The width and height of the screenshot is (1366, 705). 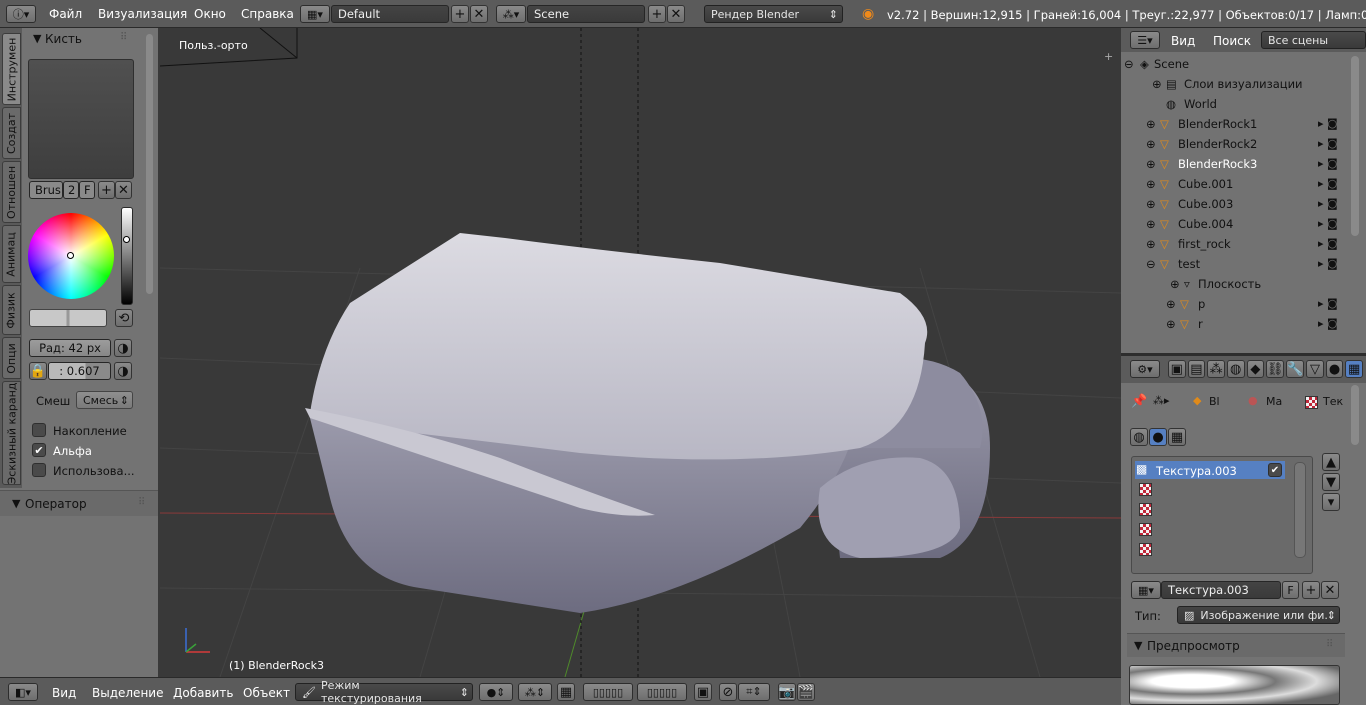 I want to click on face-mask-toggle: ▦, so click(x=566, y=692).